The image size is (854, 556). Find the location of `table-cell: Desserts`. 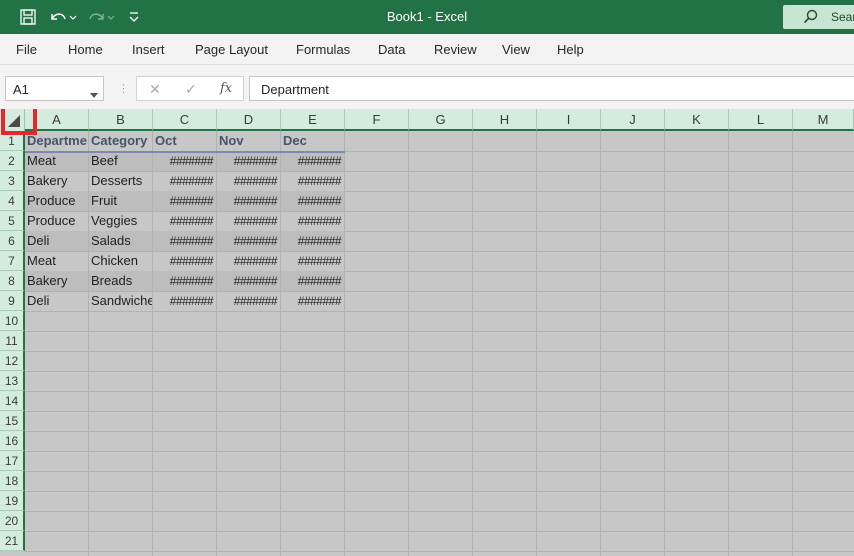

table-cell: Desserts is located at coordinates (120, 181).